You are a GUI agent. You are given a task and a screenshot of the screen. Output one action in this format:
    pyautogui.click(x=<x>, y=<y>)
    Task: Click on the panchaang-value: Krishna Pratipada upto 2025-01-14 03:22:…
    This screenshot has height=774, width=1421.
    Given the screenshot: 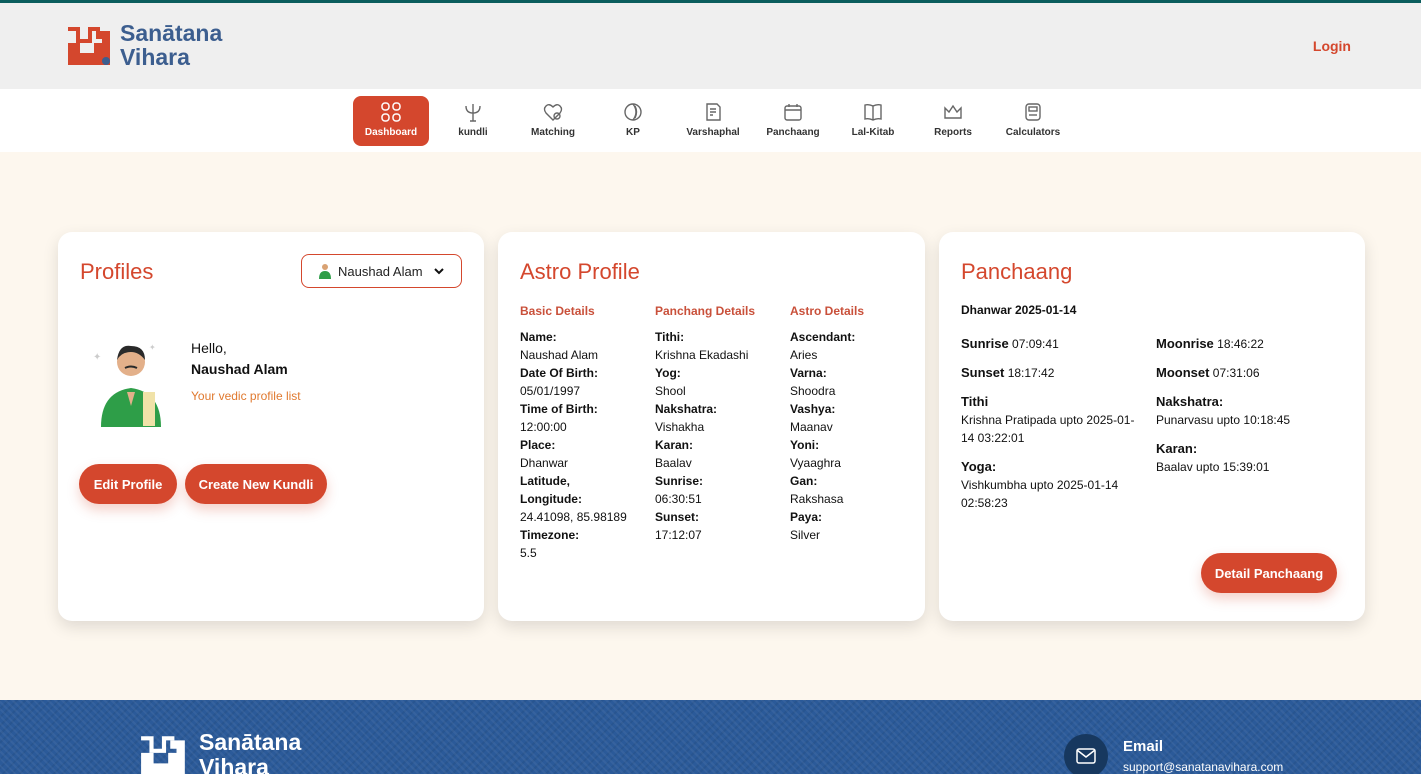 What is the action you would take?
    pyautogui.click(x=1048, y=429)
    